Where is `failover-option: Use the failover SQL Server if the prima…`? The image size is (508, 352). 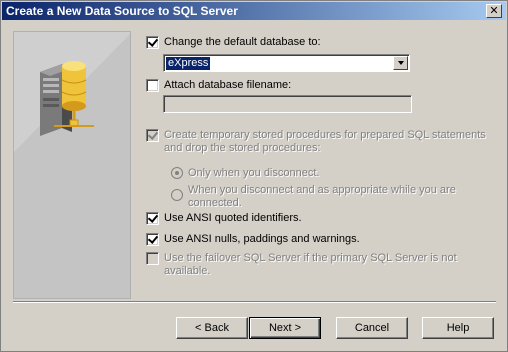 failover-option: Use the failover SQL Server if the prima… is located at coordinates (306, 265).